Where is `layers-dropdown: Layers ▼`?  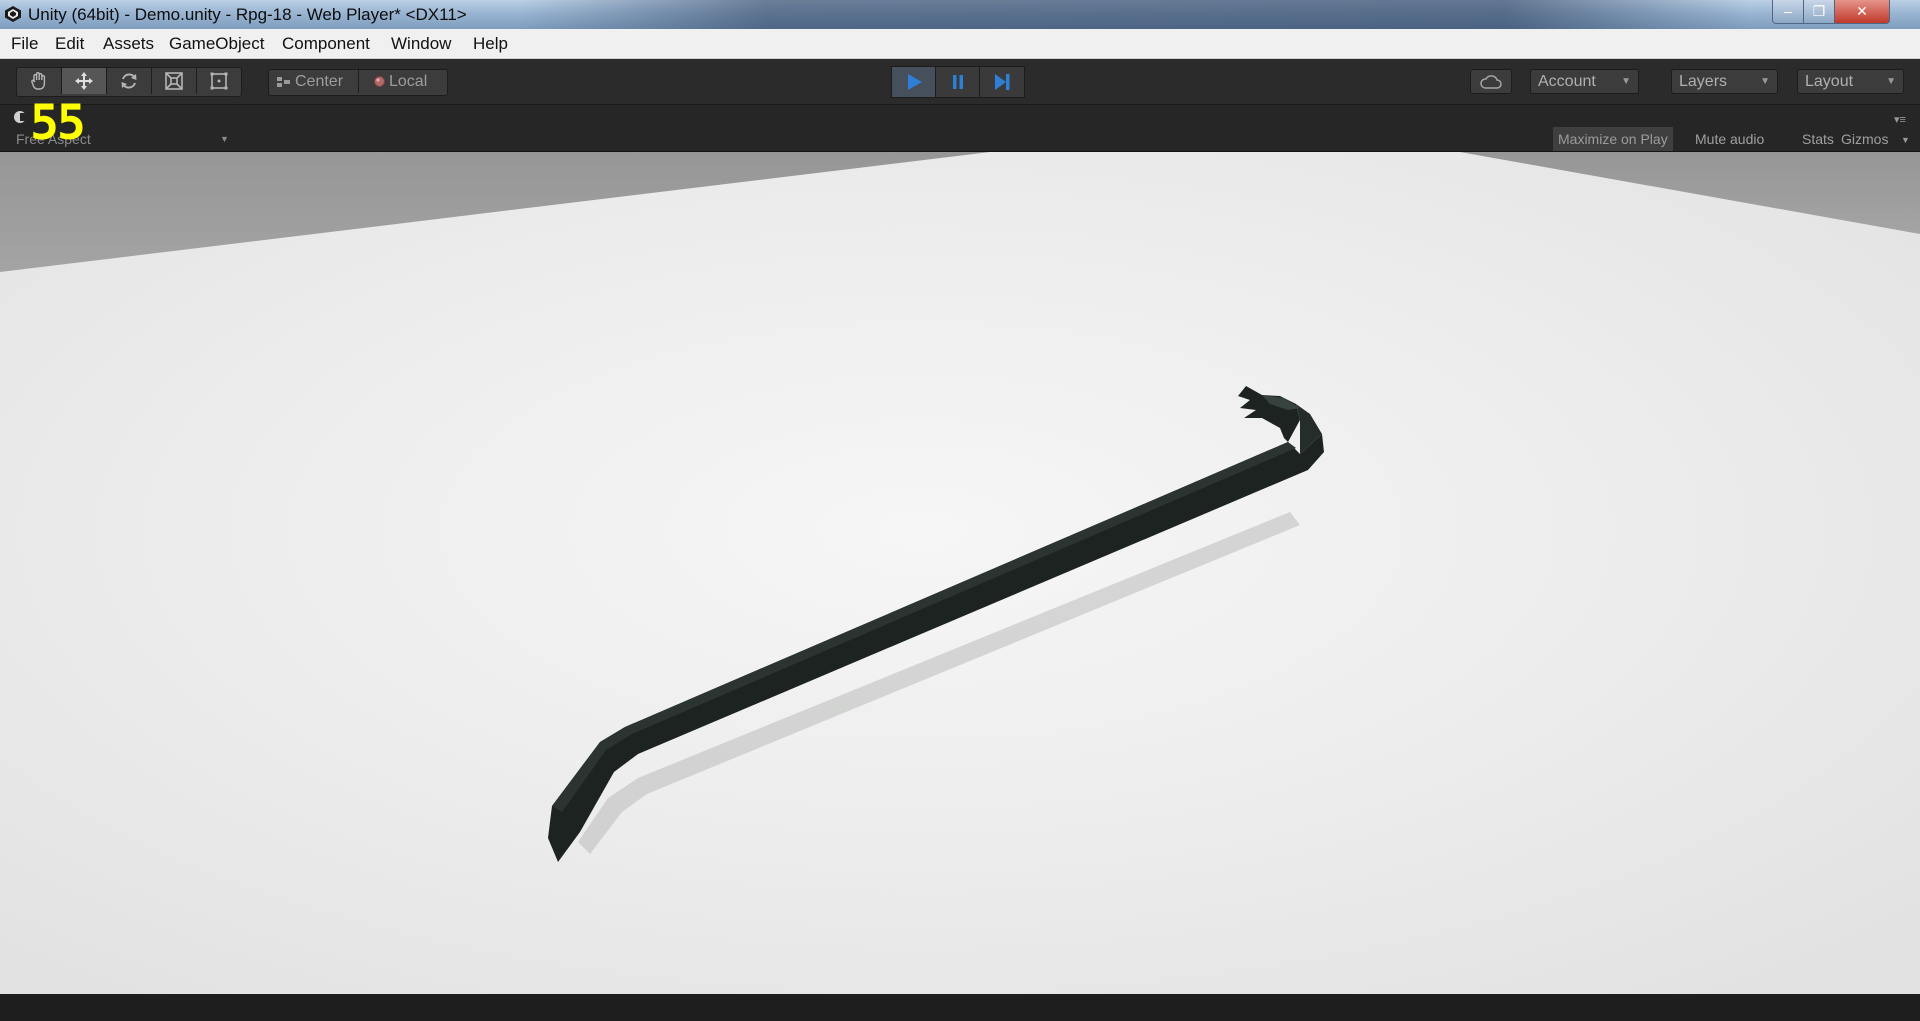 layers-dropdown: Layers ▼ is located at coordinates (1724, 81).